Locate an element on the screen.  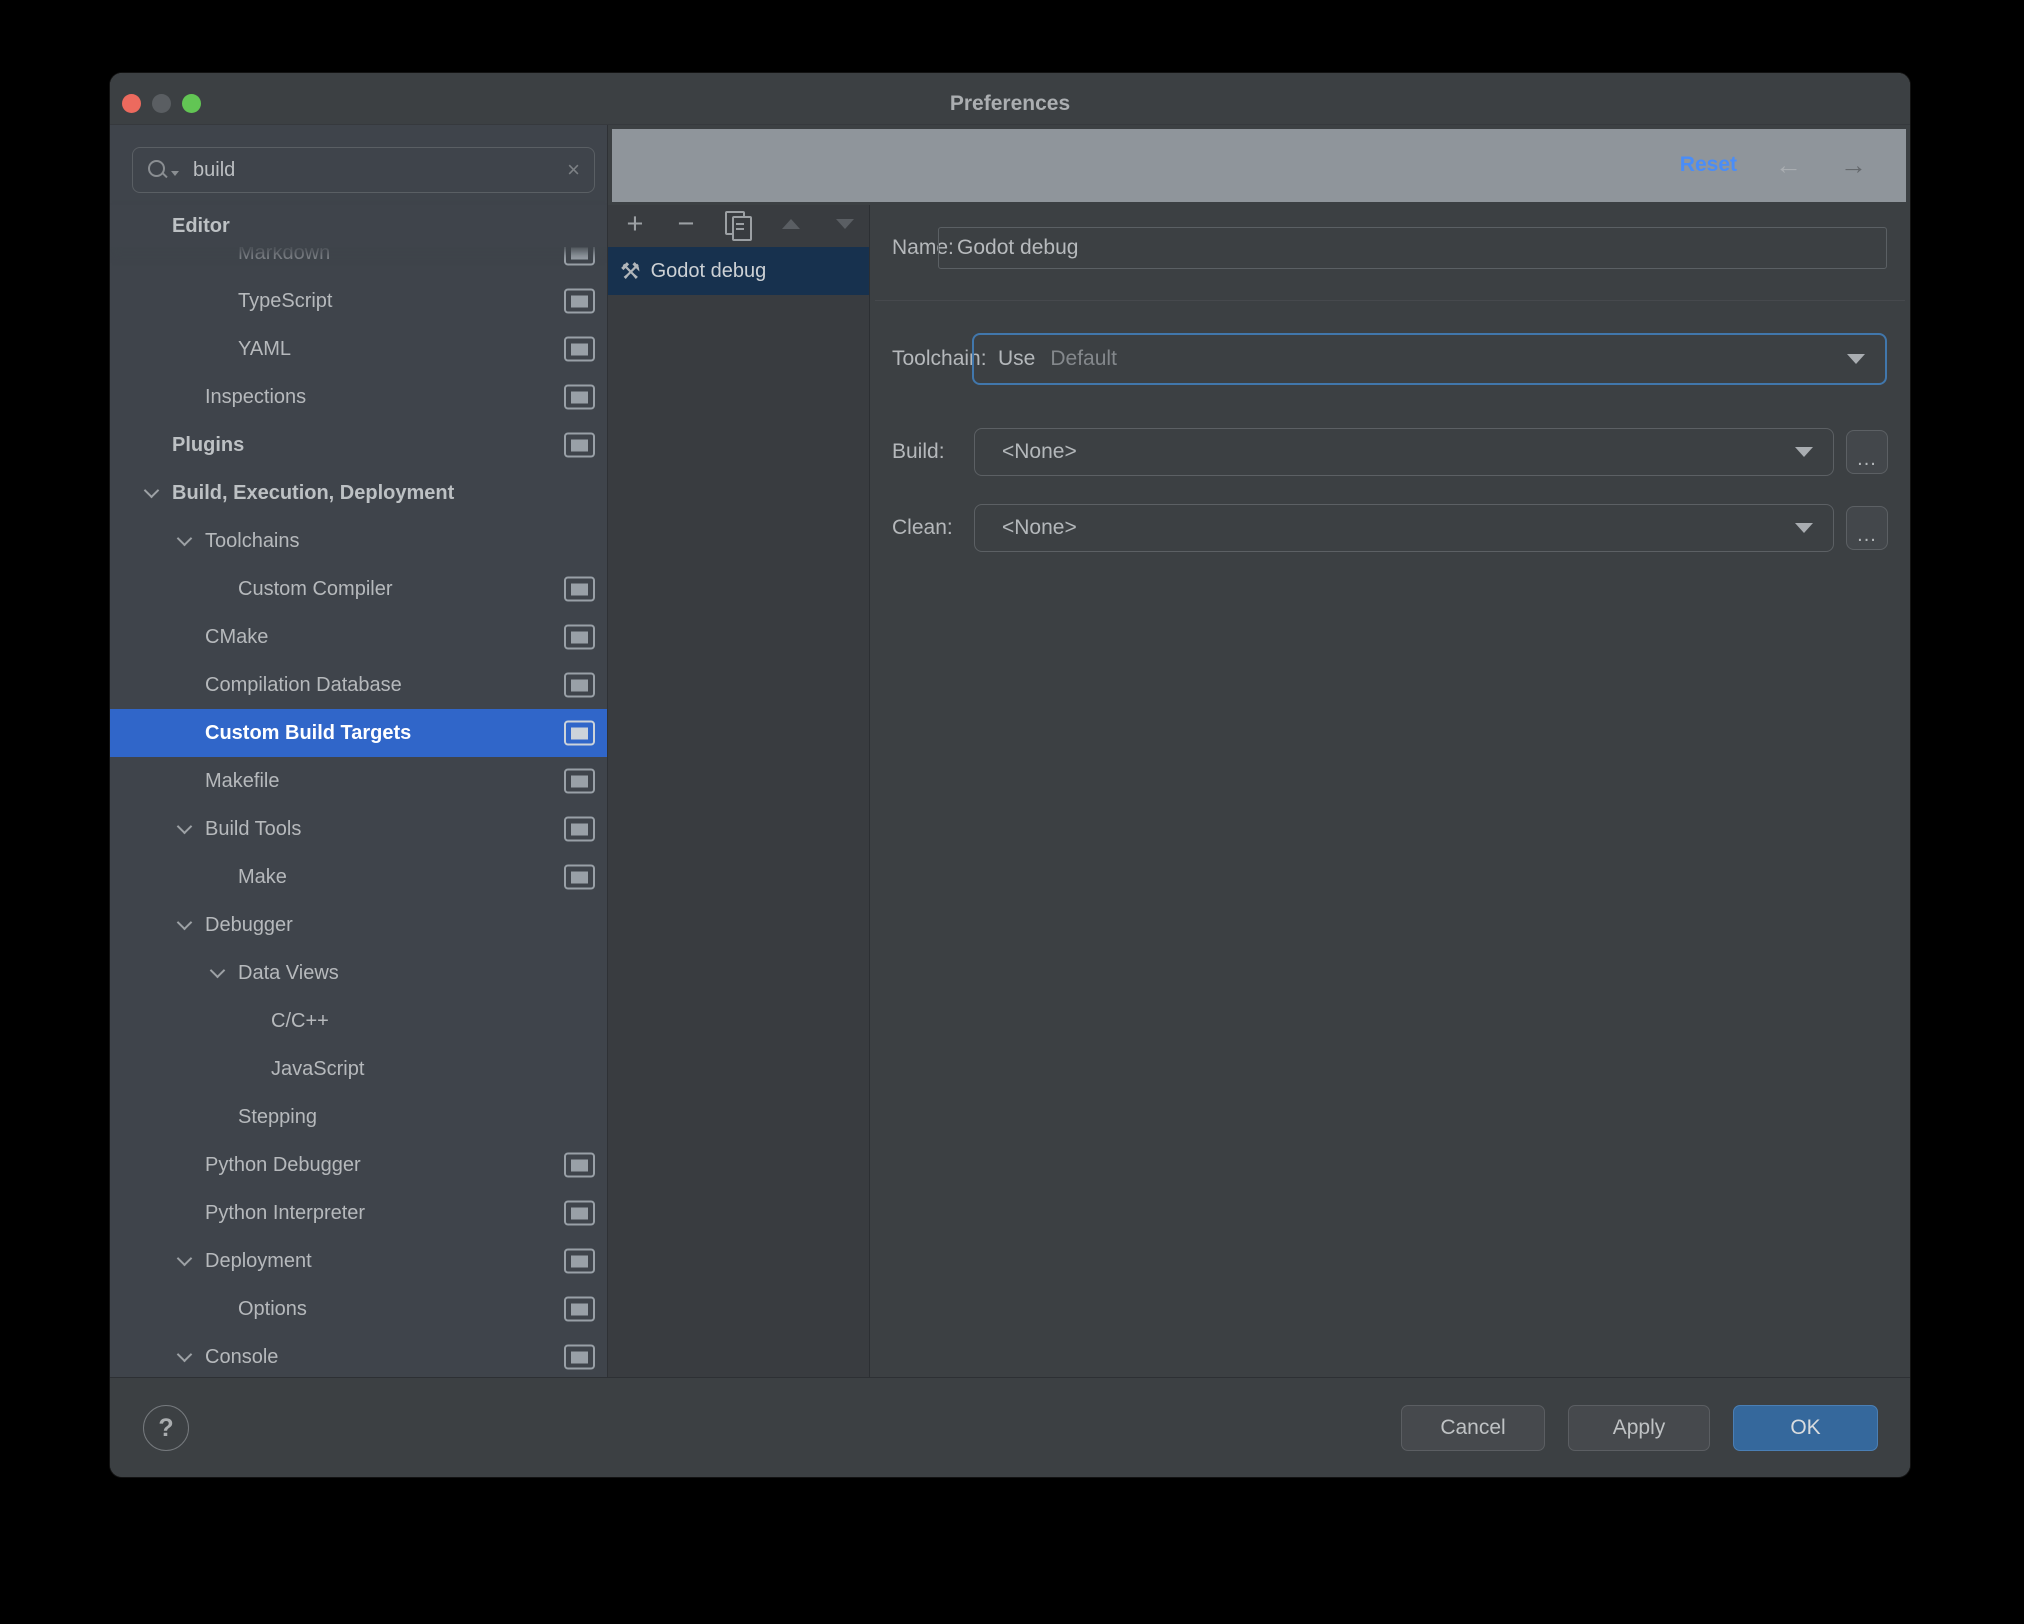
search-icon is located at coordinates (158, 170).